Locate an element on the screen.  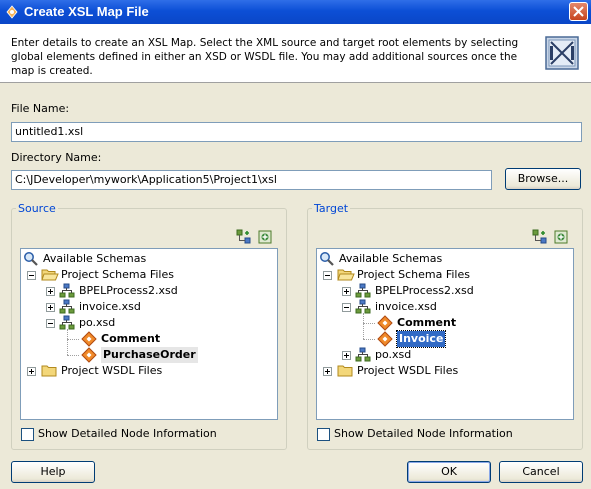
target-expander-bpel is located at coordinates (346, 291).